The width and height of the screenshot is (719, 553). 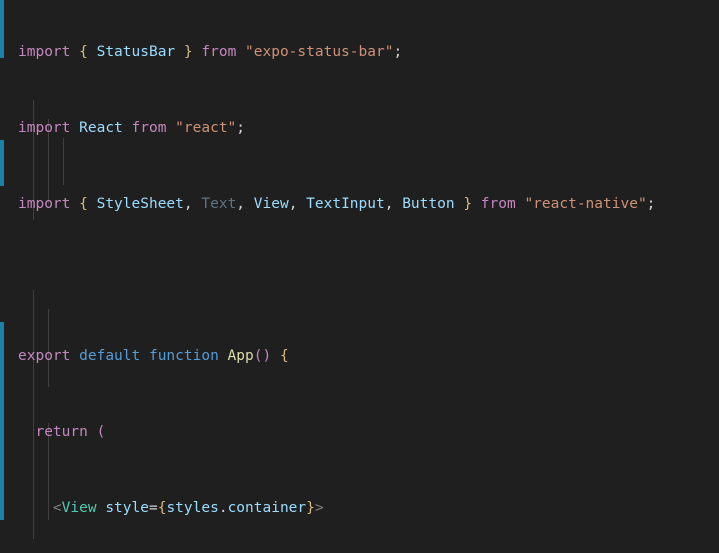 What do you see at coordinates (101, 432) in the screenshot?
I see `token-paren: (` at bounding box center [101, 432].